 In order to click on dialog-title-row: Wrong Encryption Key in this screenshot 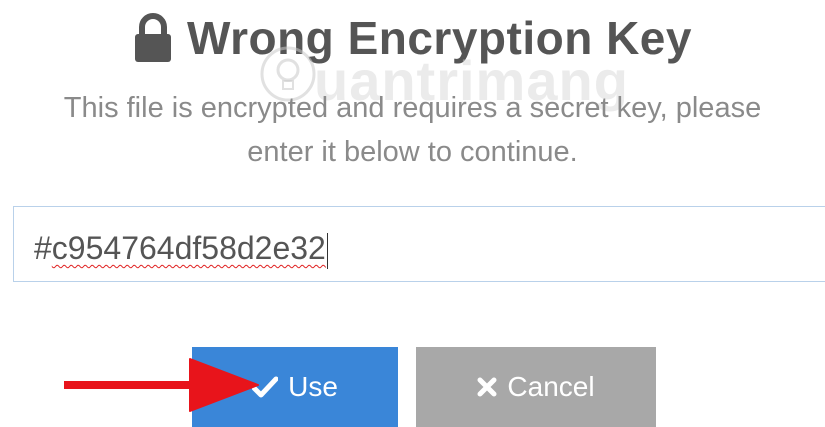, I will do `click(412, 38)`.